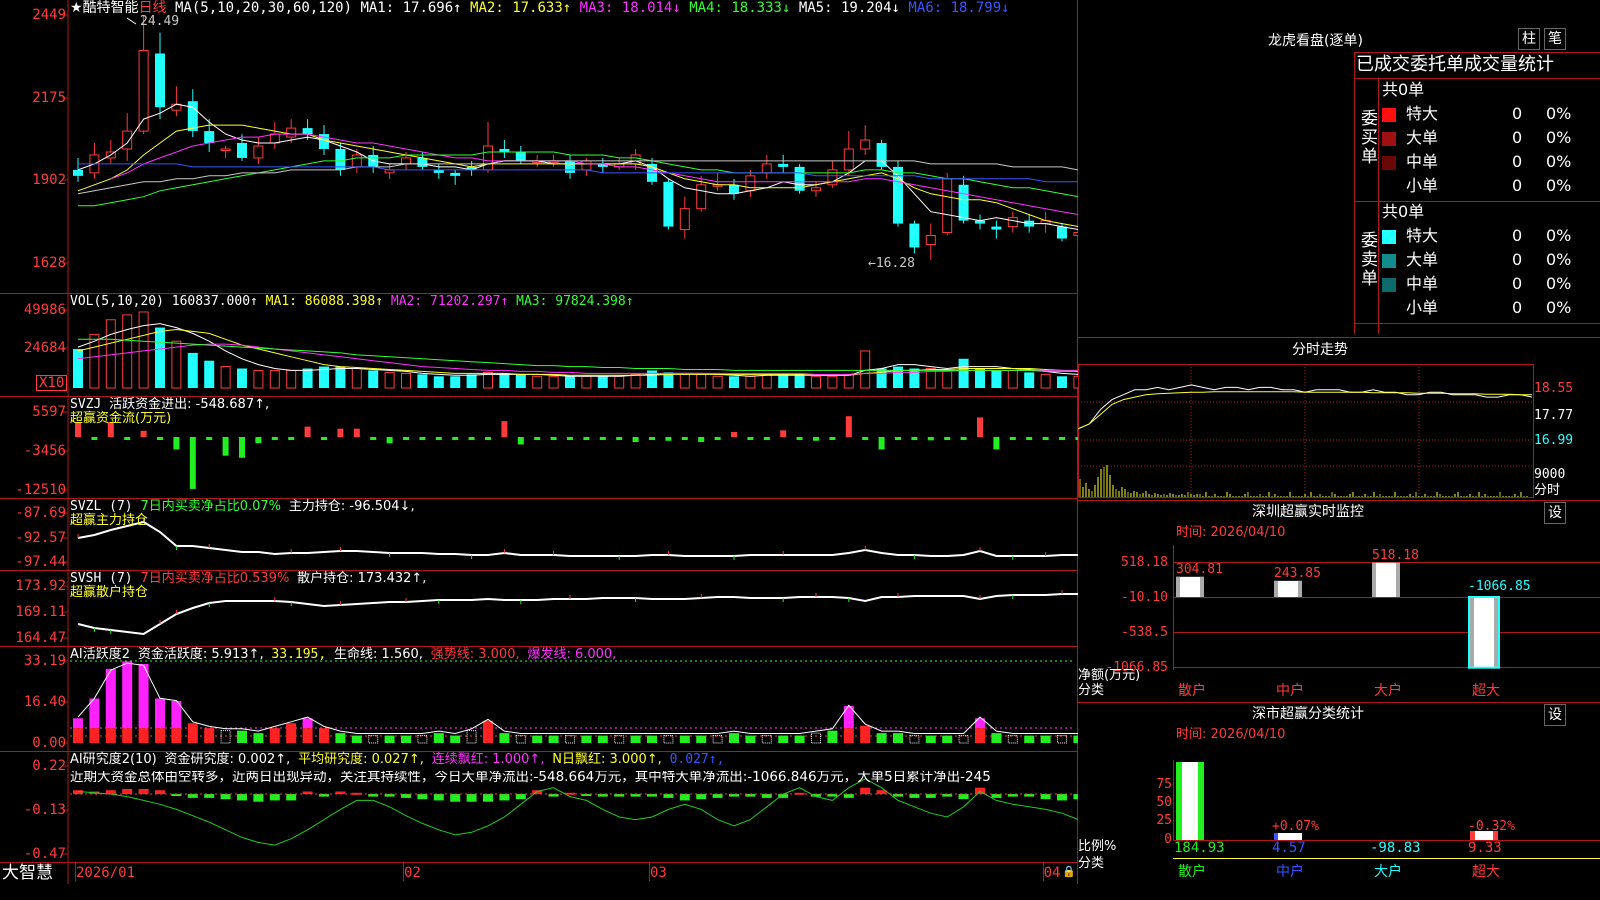 This screenshot has width=1600, height=900. Describe the element at coordinates (1303, 481) in the screenshot. I see `intraday-volume` at that location.